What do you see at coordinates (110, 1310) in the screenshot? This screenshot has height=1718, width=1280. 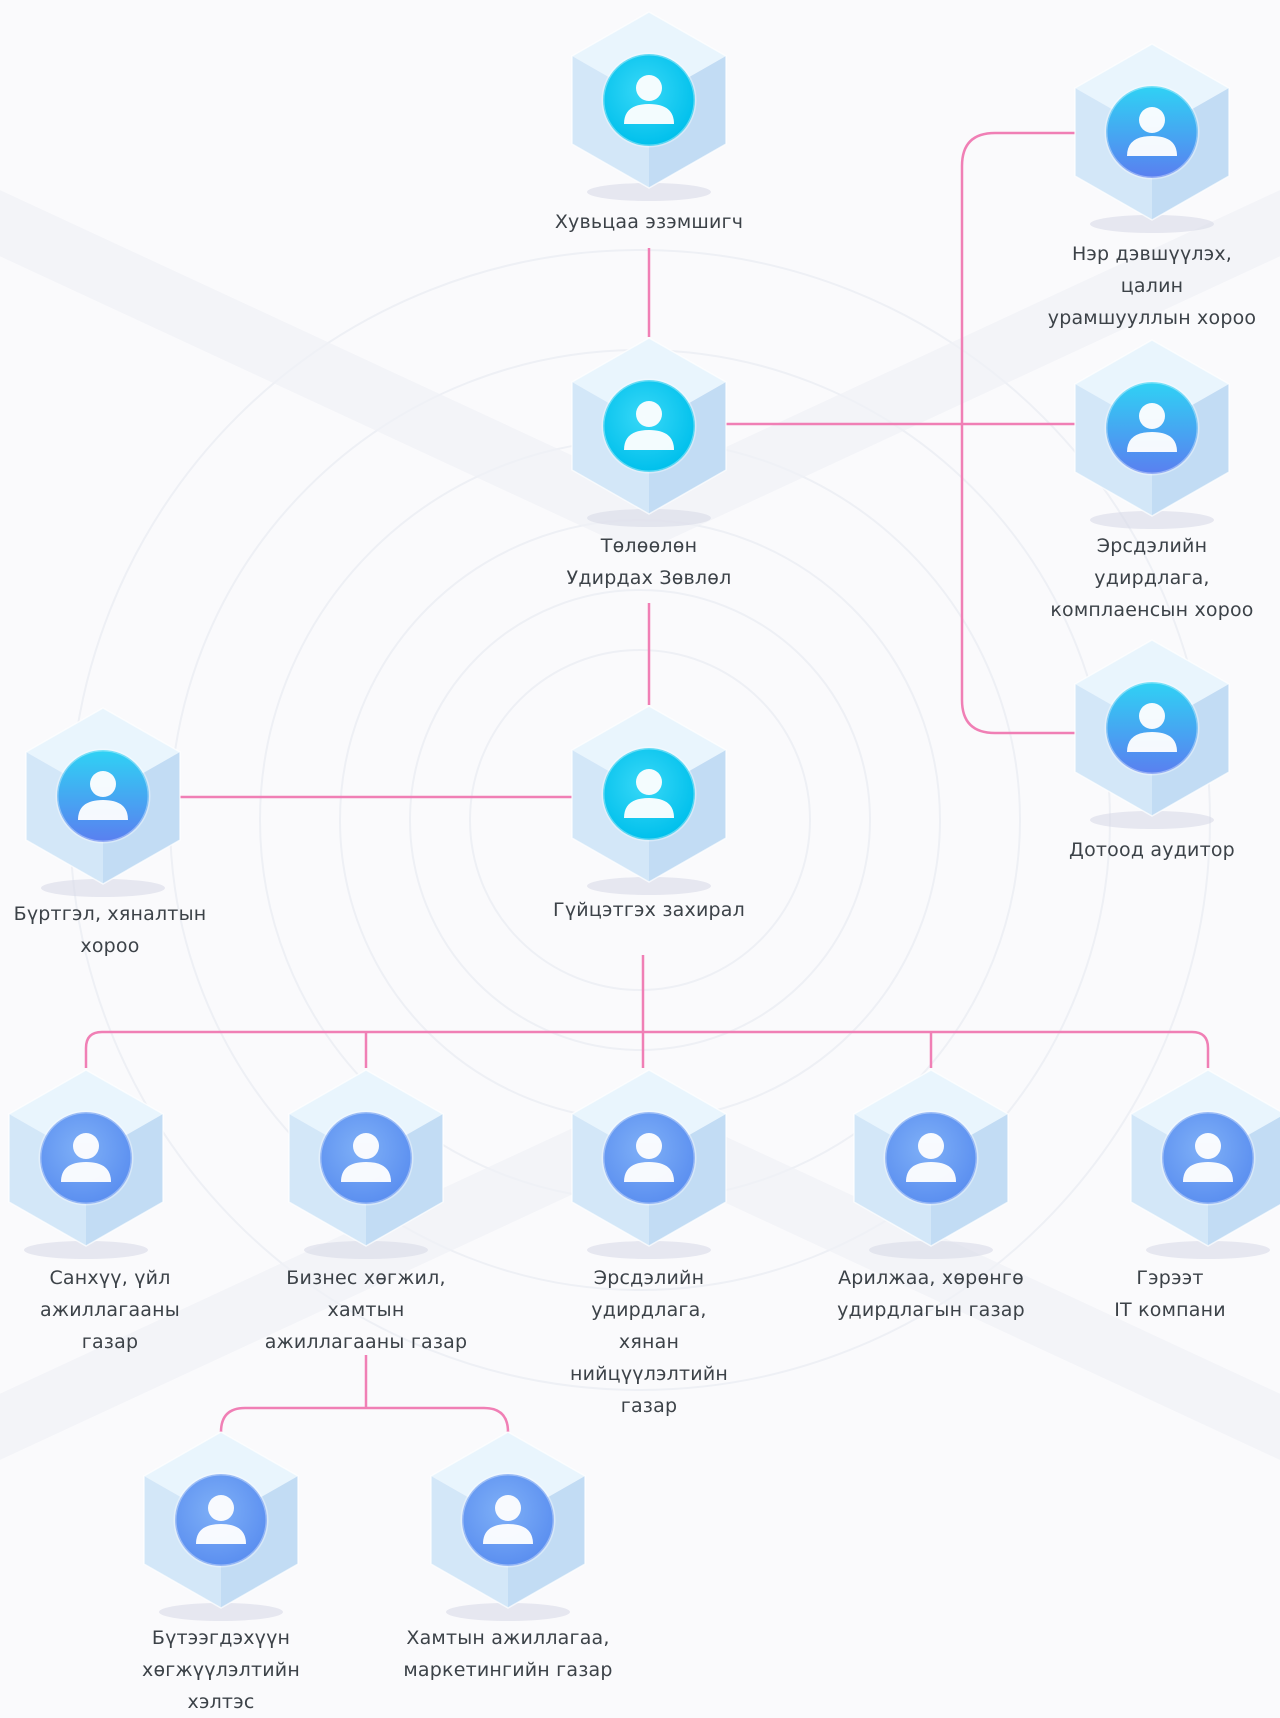 I see `node-label-finance: Санхүү, үйл ажиллагааны газар` at bounding box center [110, 1310].